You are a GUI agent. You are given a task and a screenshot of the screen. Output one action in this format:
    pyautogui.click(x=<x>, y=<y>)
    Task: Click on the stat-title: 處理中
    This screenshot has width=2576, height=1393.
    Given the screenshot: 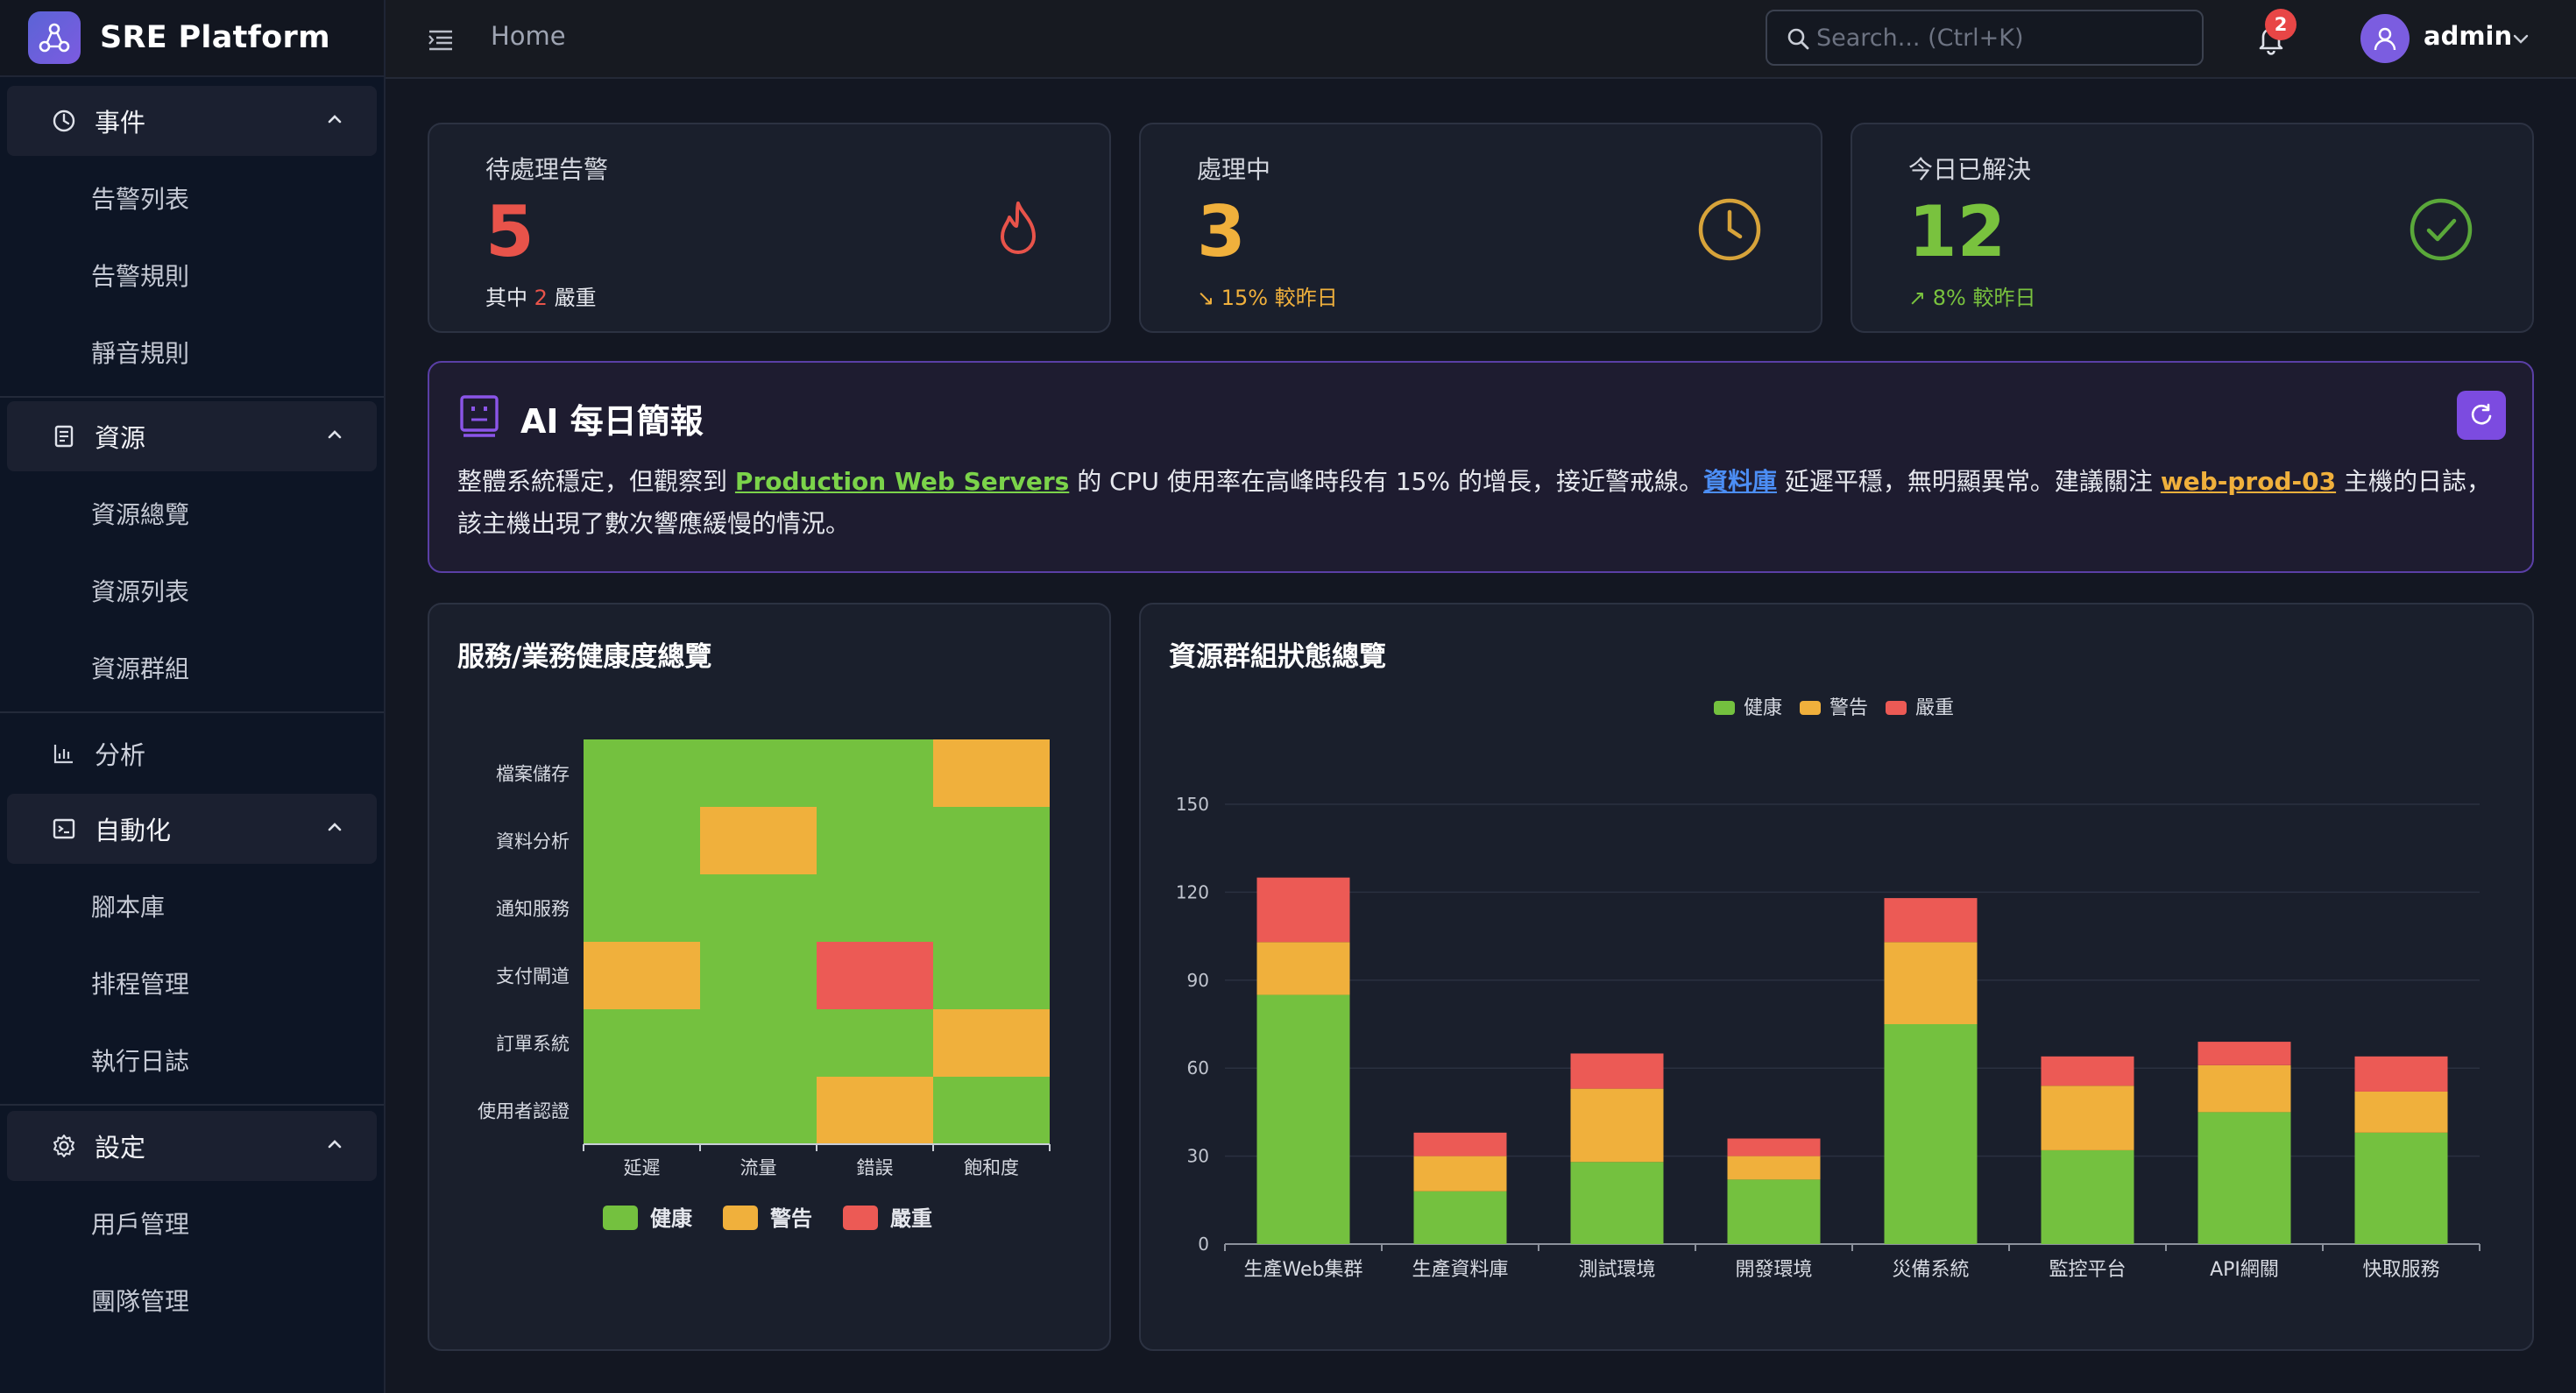 What is the action you would take?
    pyautogui.click(x=1234, y=170)
    